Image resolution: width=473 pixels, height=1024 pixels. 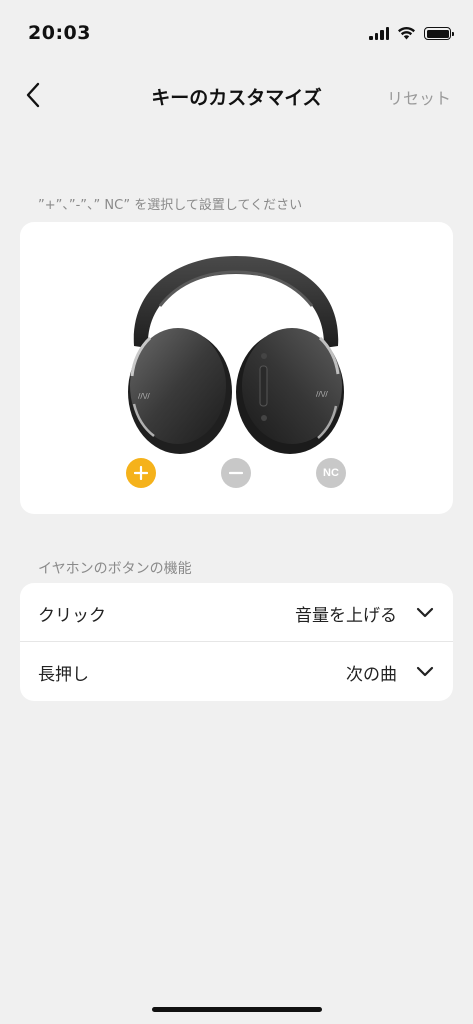 I want to click on wifi-icon, so click(x=406, y=33).